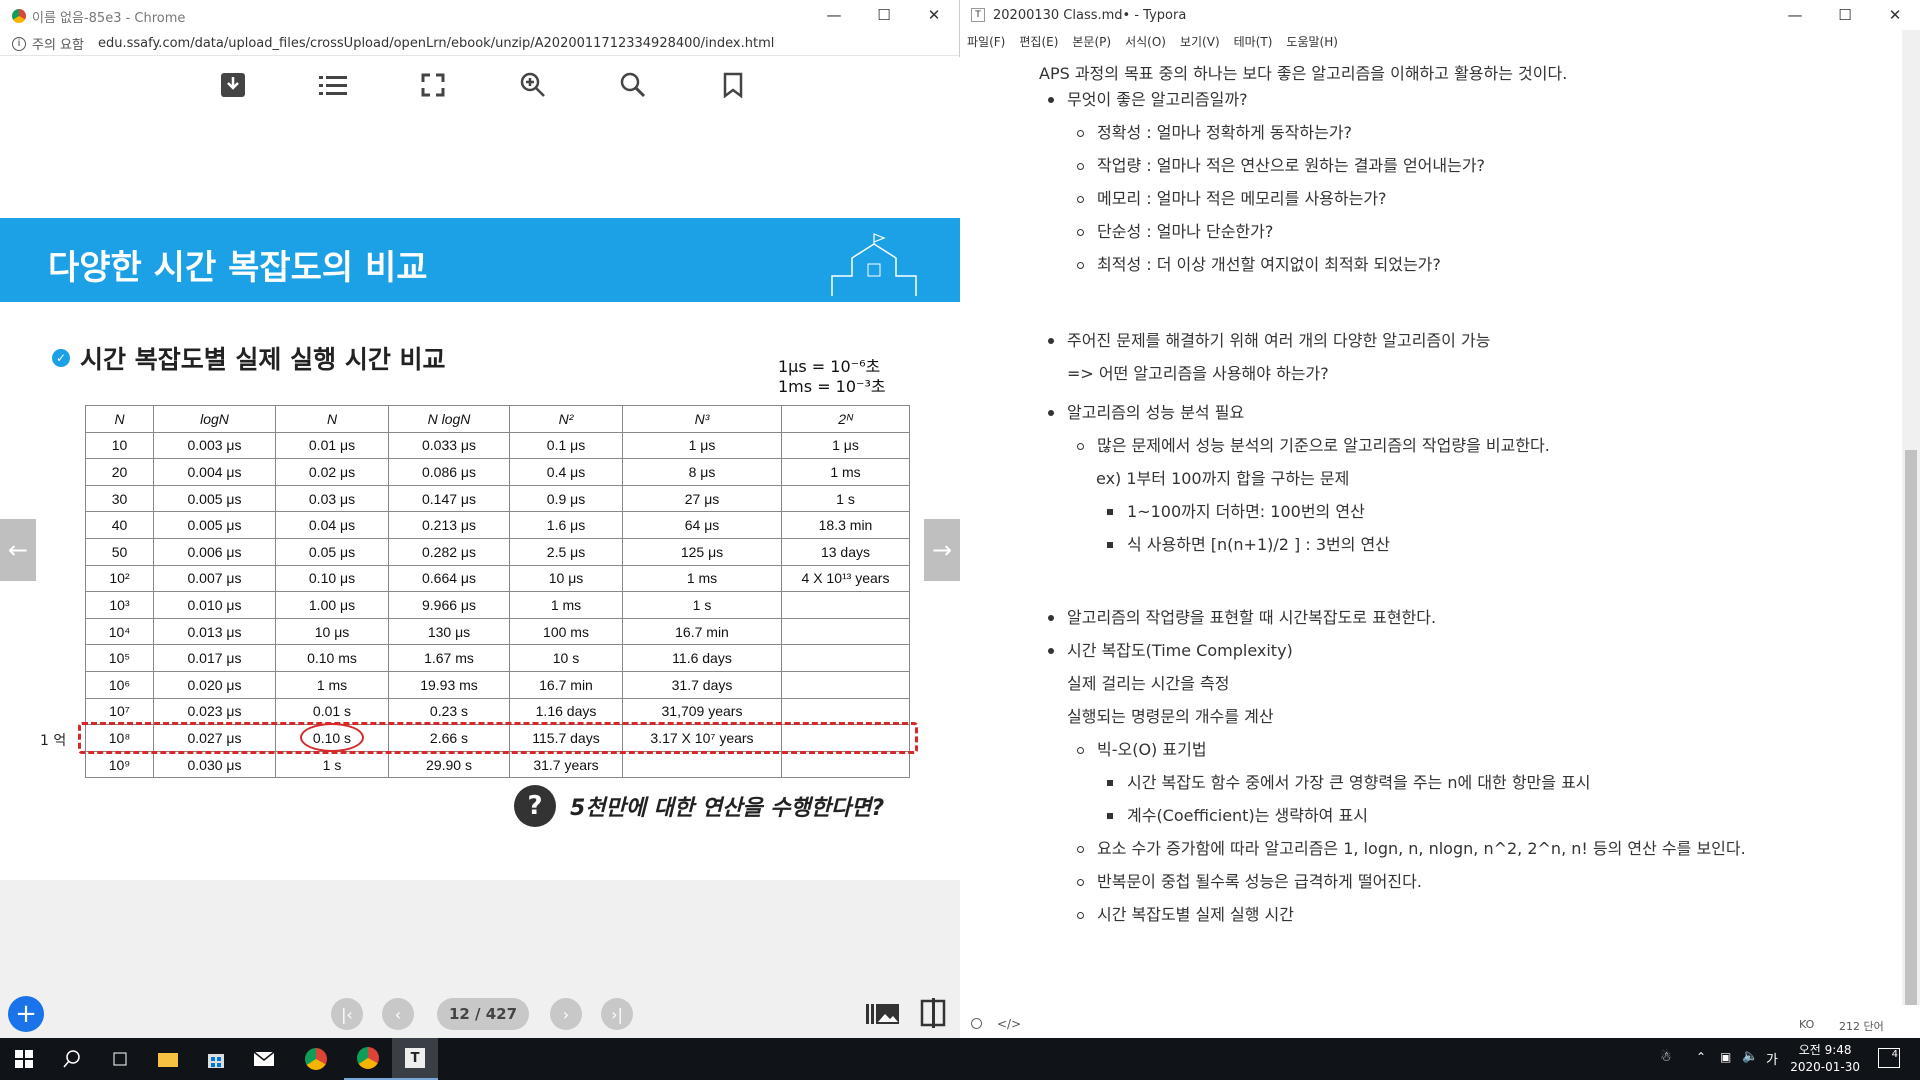  I want to click on table-cell: 50, so click(119, 551).